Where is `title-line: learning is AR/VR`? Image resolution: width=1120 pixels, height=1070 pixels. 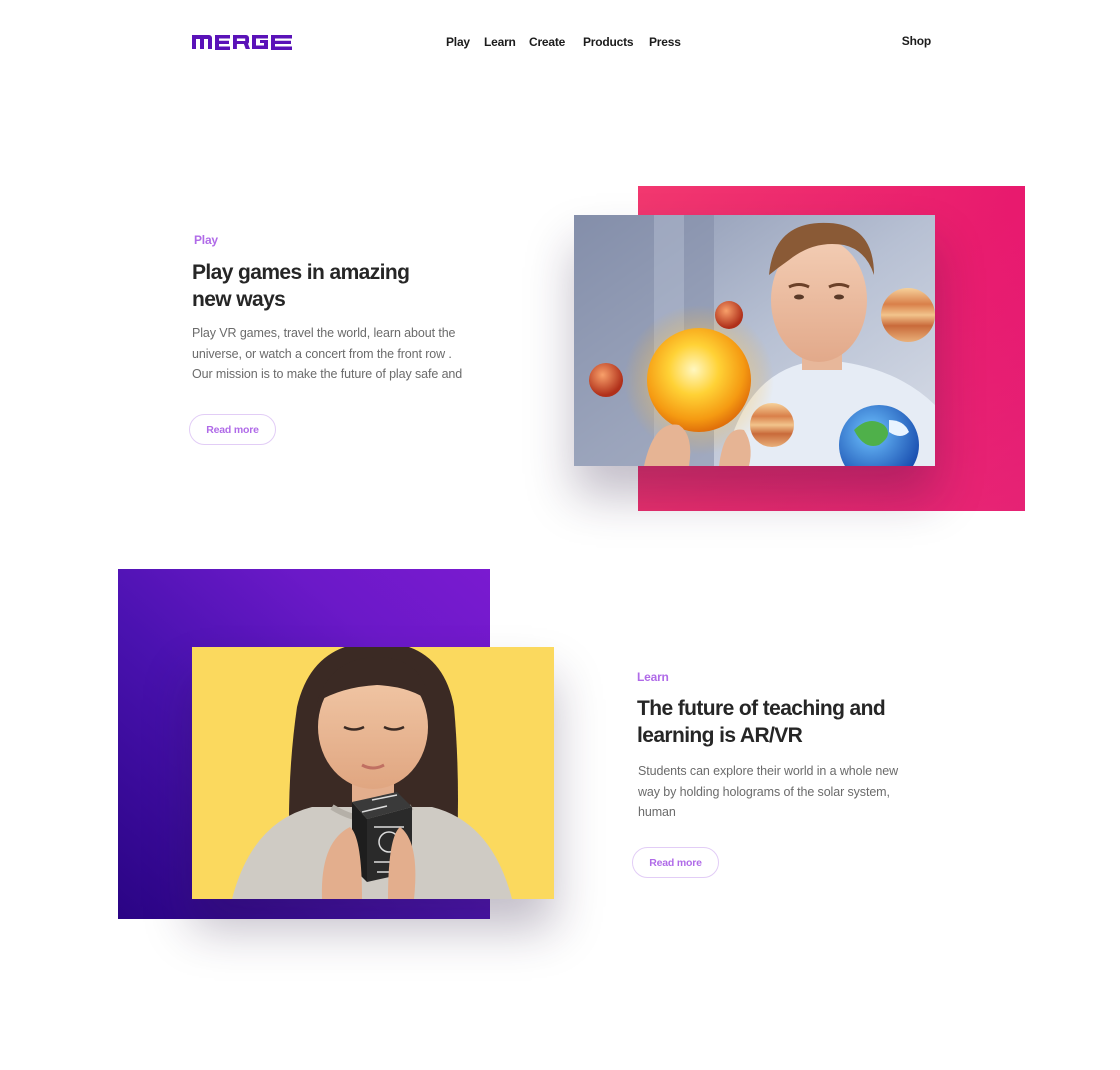
title-line: learning is AR/VR is located at coordinates (720, 735).